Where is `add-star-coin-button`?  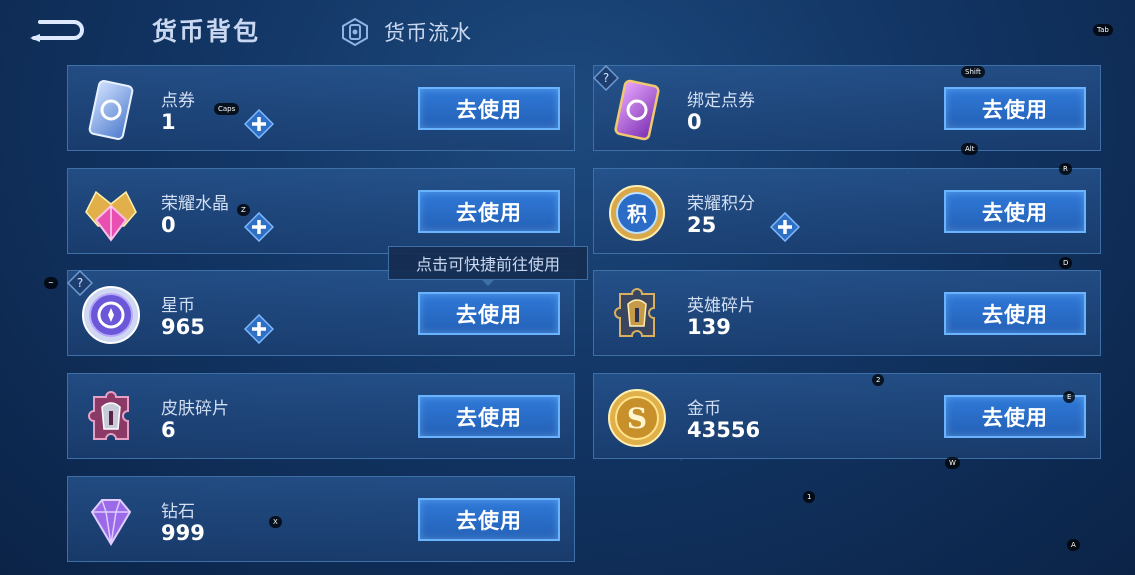 add-star-coin-button is located at coordinates (259, 329).